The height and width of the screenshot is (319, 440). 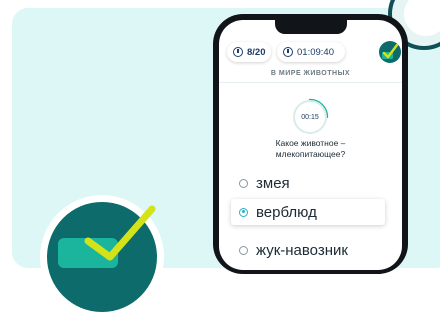 I want to click on quiz-status-bar: 8/20 01:09:40, so click(x=314, y=52).